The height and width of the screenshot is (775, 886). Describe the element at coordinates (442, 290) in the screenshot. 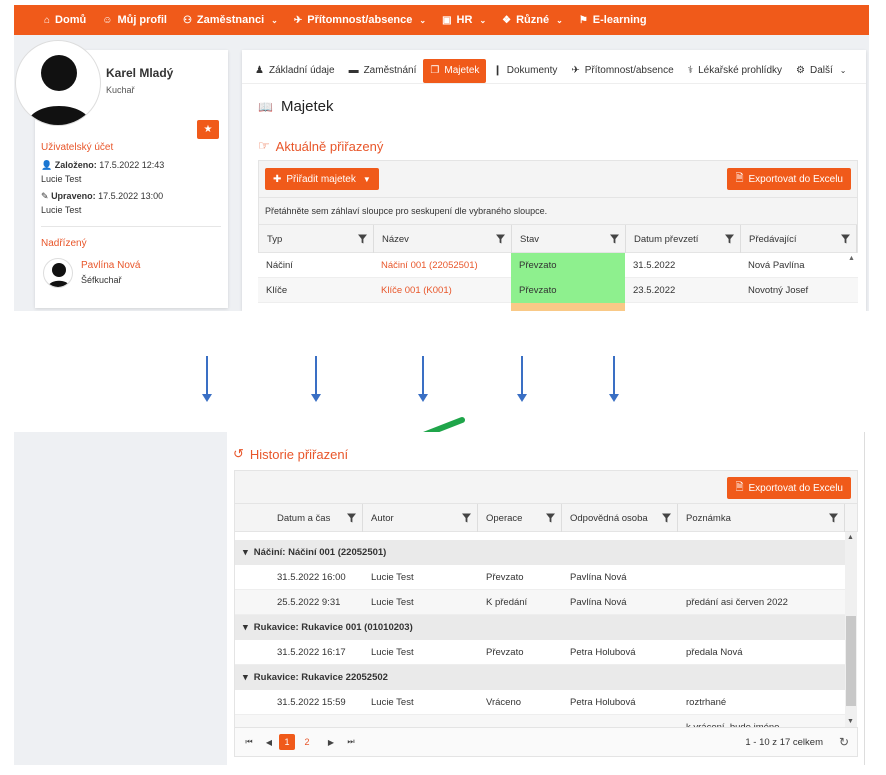

I see `table-cell-nazev: Klíče 001 (K001)` at that location.